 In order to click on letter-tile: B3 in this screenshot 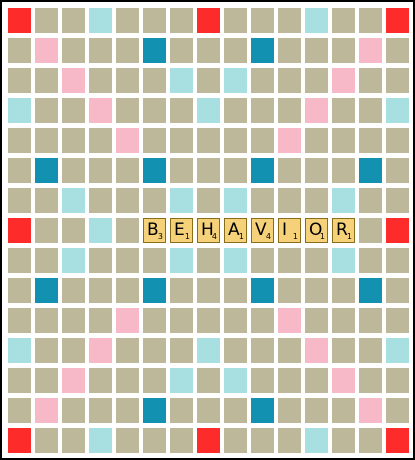, I will do `click(154, 230)`.